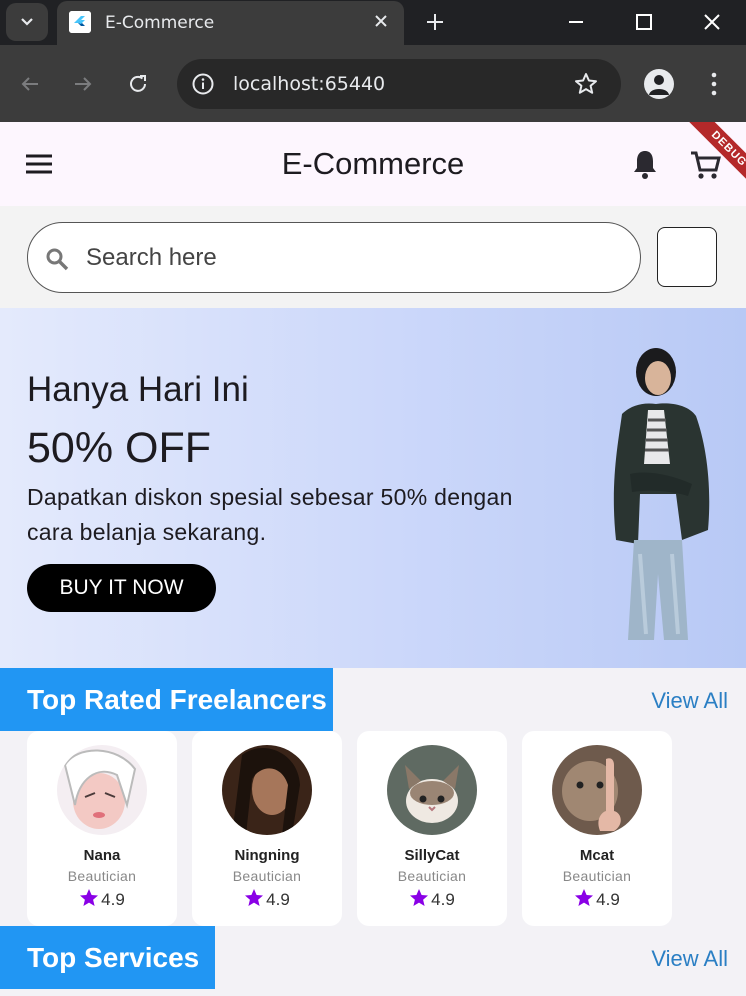 This screenshot has height=996, width=746. What do you see at coordinates (644, 22) in the screenshot?
I see `maximize-icon` at bounding box center [644, 22].